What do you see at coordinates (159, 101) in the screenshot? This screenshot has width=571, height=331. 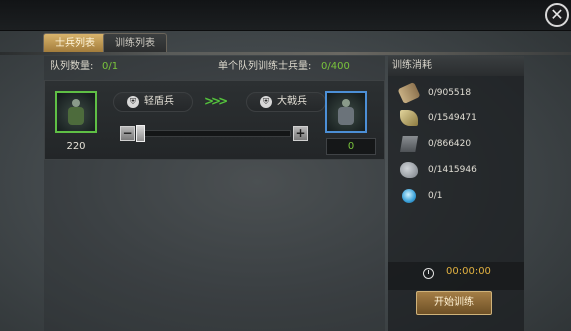 I see `source-unit-name: 轻盾兵` at bounding box center [159, 101].